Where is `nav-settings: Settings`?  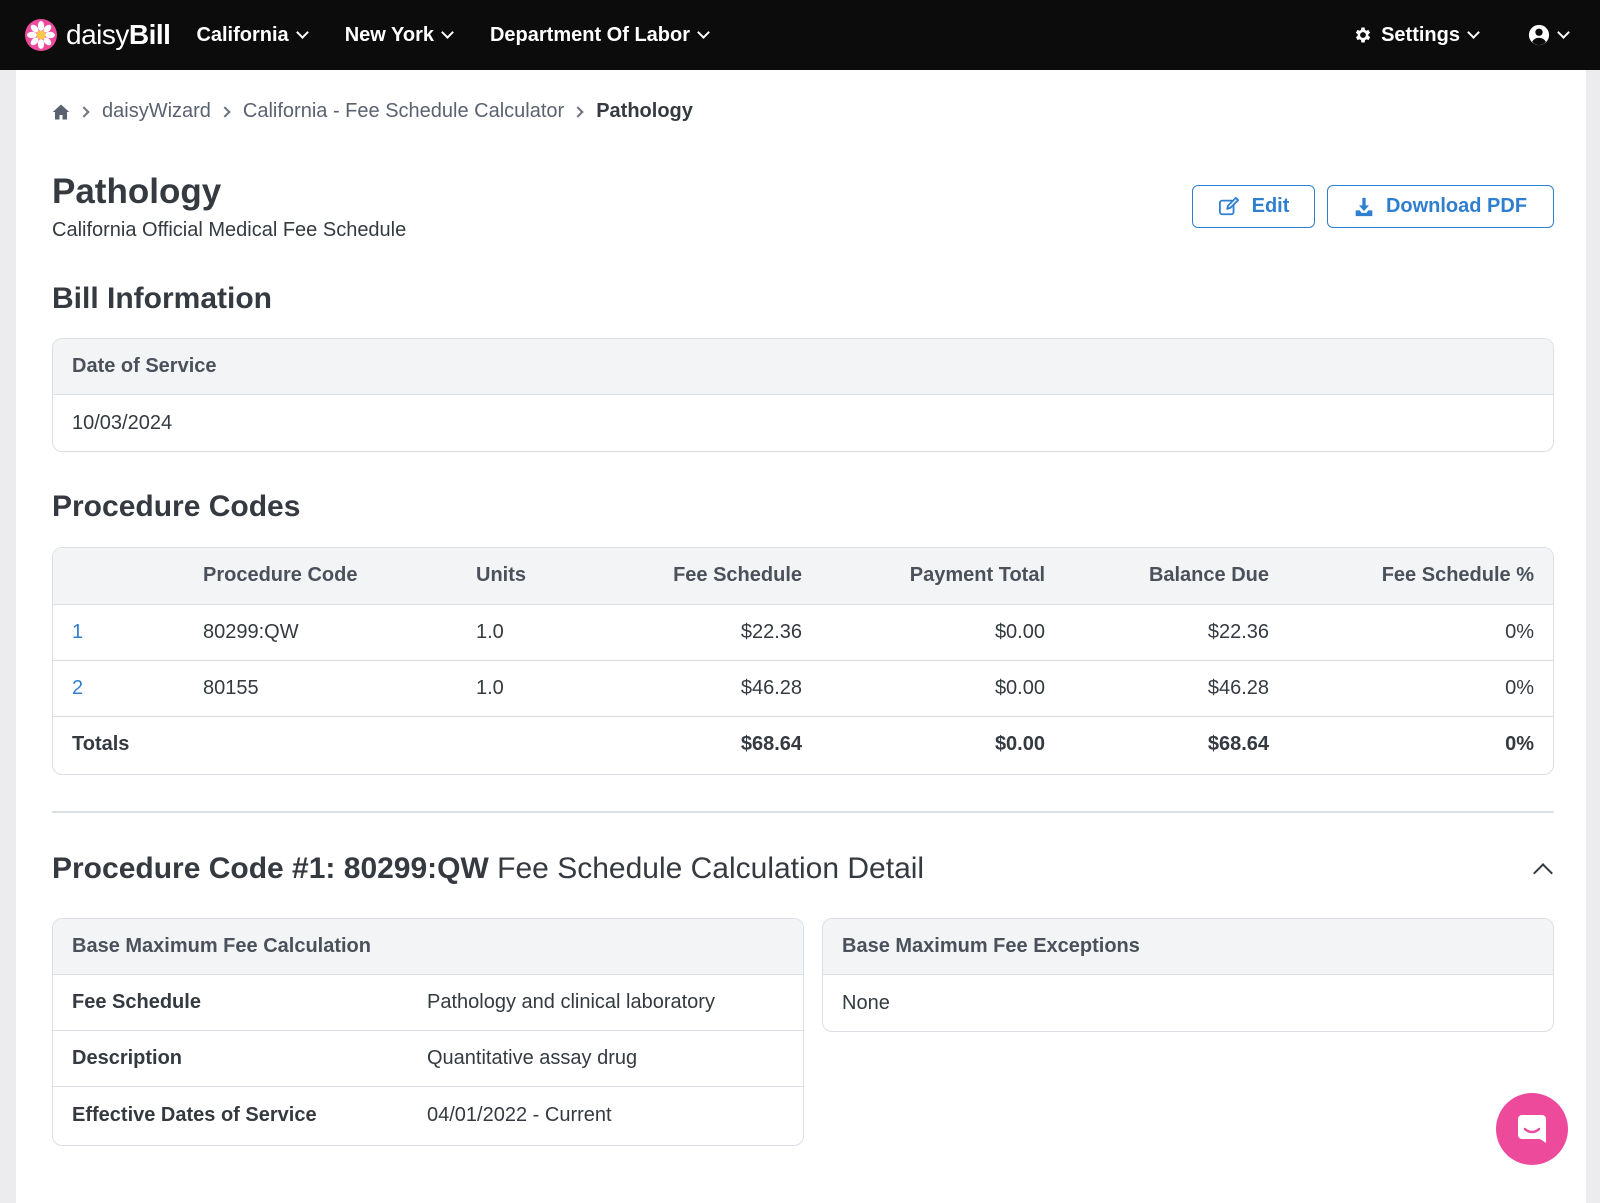
nav-settings: Settings is located at coordinates (1416, 35).